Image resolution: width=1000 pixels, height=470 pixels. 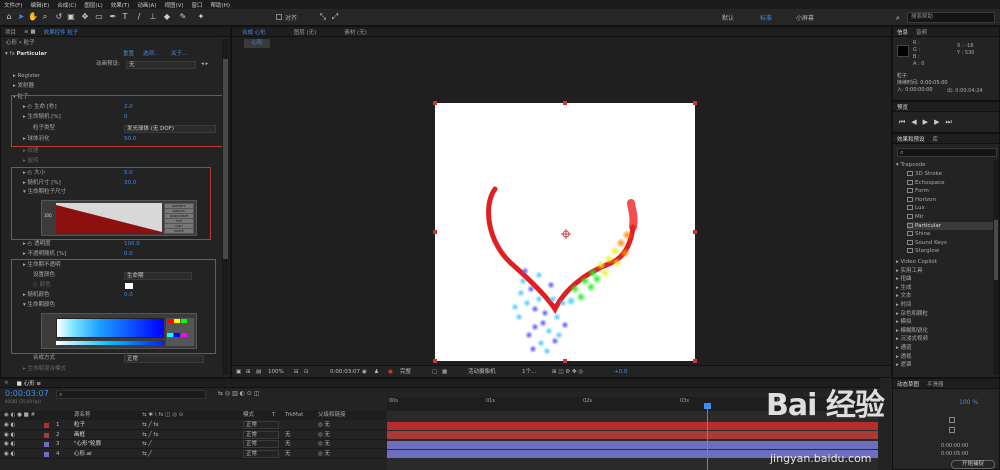 What do you see at coordinates (390, 372) in the screenshot?
I see `color-channel-icon: ●` at bounding box center [390, 372].